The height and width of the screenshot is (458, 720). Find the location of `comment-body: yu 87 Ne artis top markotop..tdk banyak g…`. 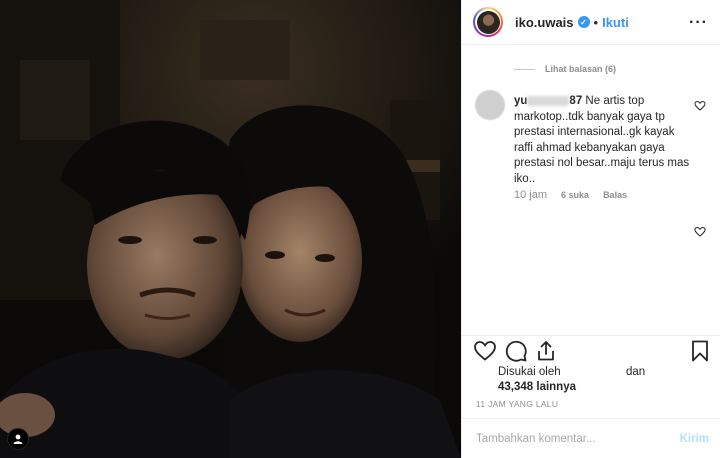

comment-body: yu 87 Ne artis top markotop..tdk banyak g… is located at coordinates (604, 140).